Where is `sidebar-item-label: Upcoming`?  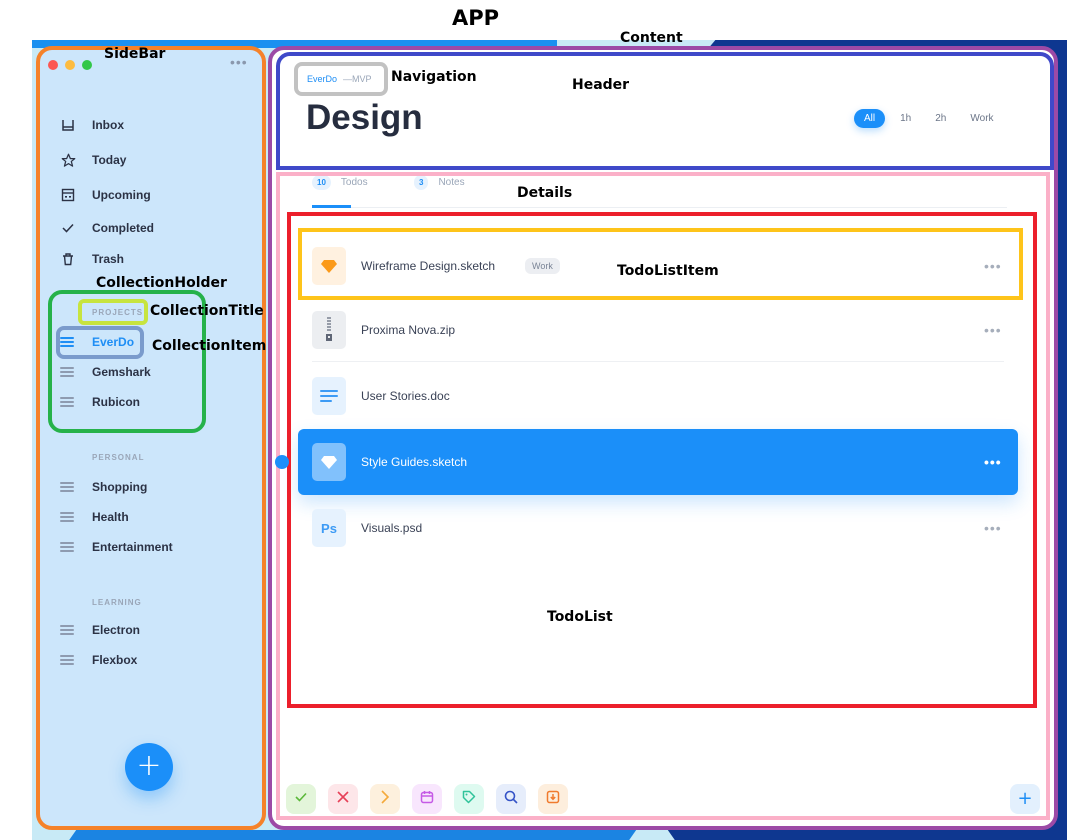 sidebar-item-label: Upcoming is located at coordinates (121, 195).